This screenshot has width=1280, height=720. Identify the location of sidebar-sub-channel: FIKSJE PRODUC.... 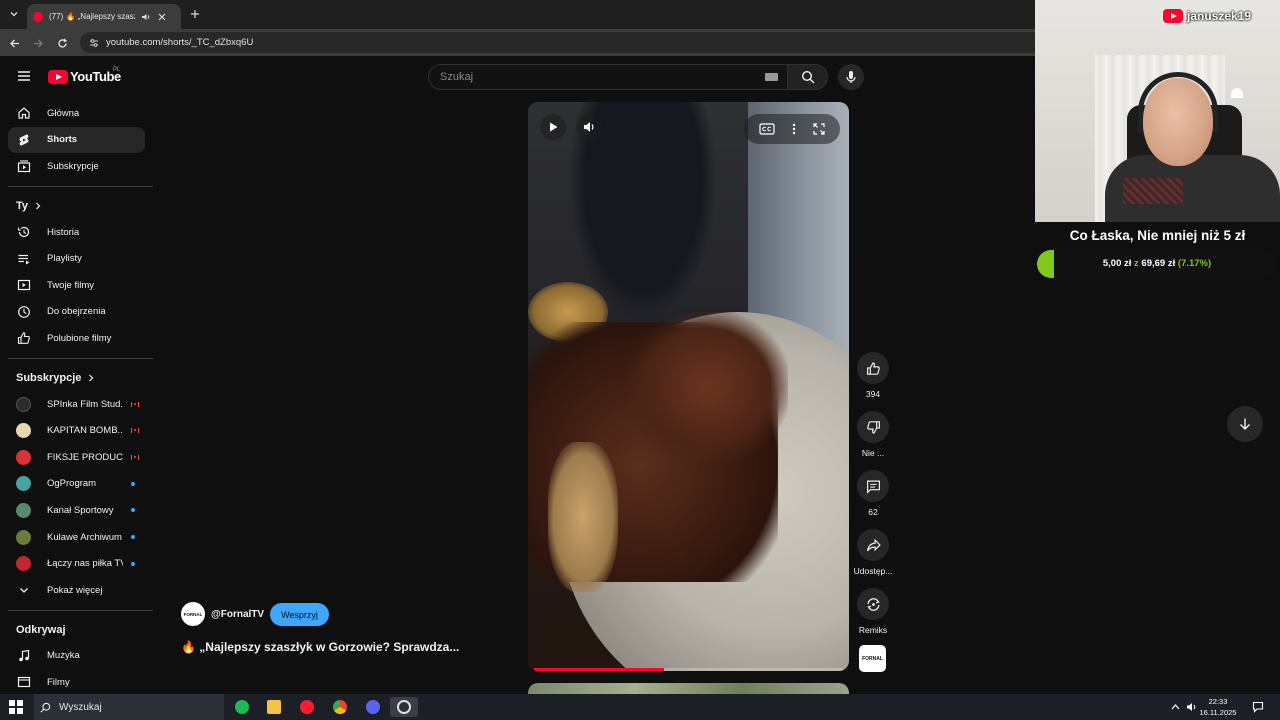
(76, 457).